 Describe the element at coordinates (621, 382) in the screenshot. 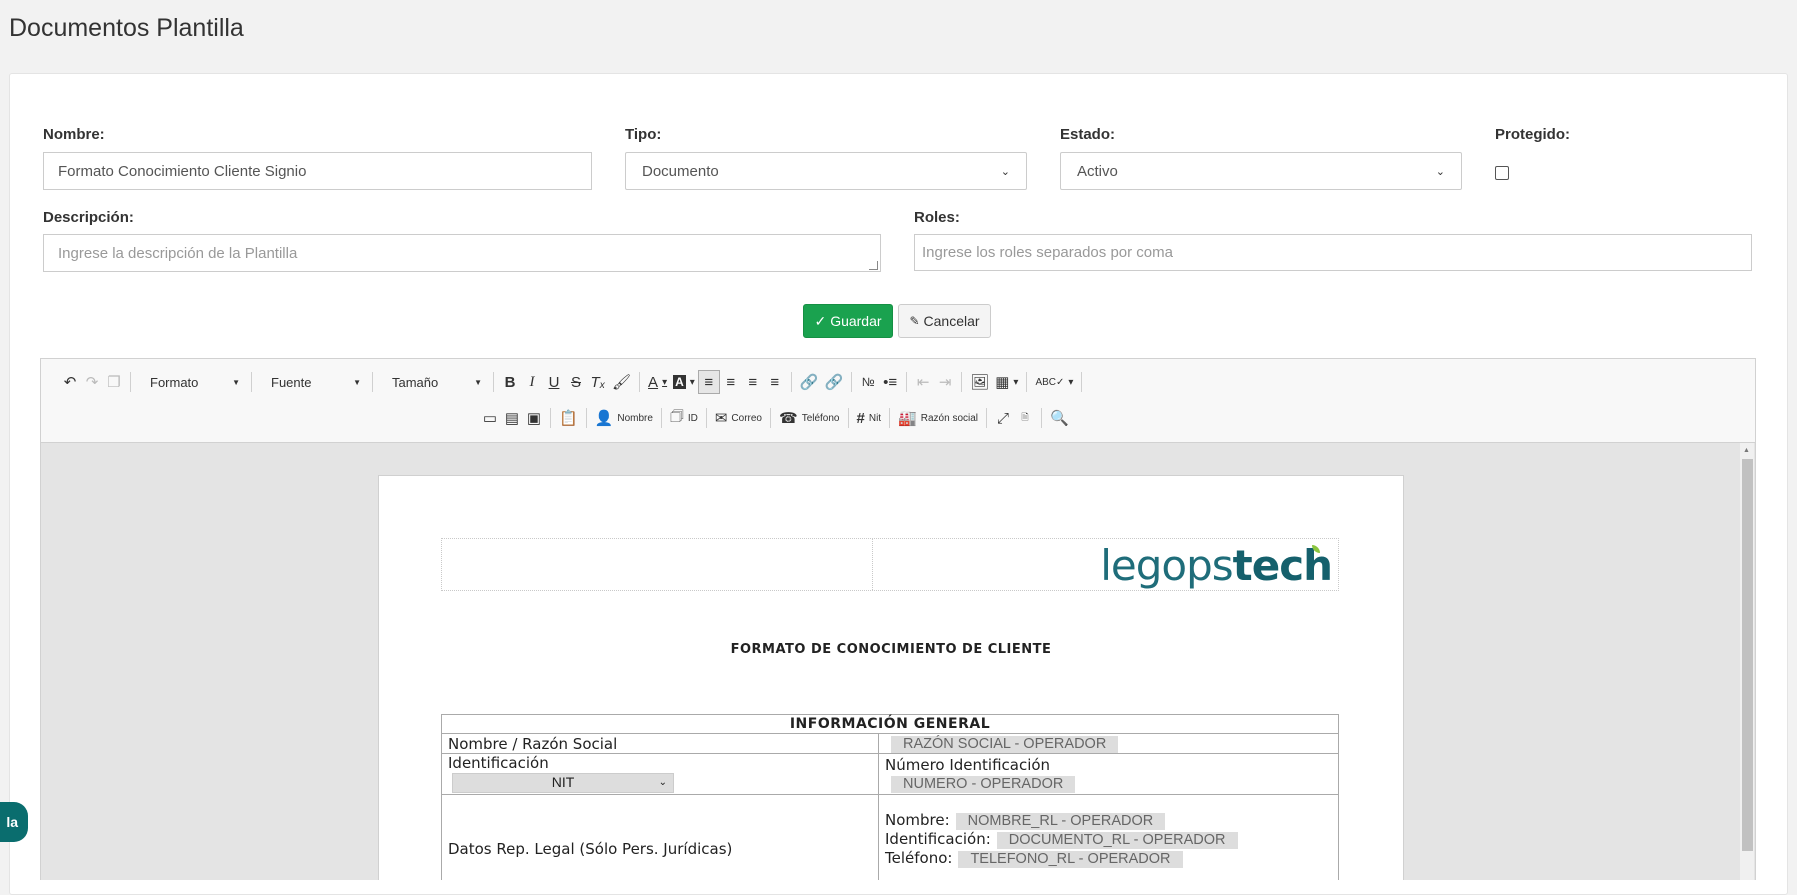

I see `copy-format-icon: 🖌` at that location.